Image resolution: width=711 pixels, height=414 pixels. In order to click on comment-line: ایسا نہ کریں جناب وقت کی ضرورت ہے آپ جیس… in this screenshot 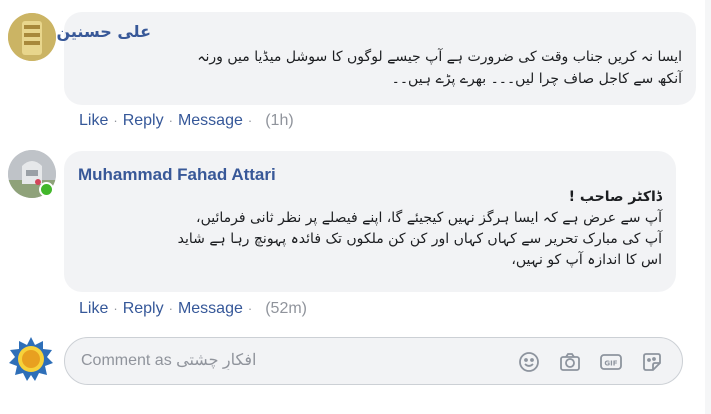, I will do `click(439, 57)`.